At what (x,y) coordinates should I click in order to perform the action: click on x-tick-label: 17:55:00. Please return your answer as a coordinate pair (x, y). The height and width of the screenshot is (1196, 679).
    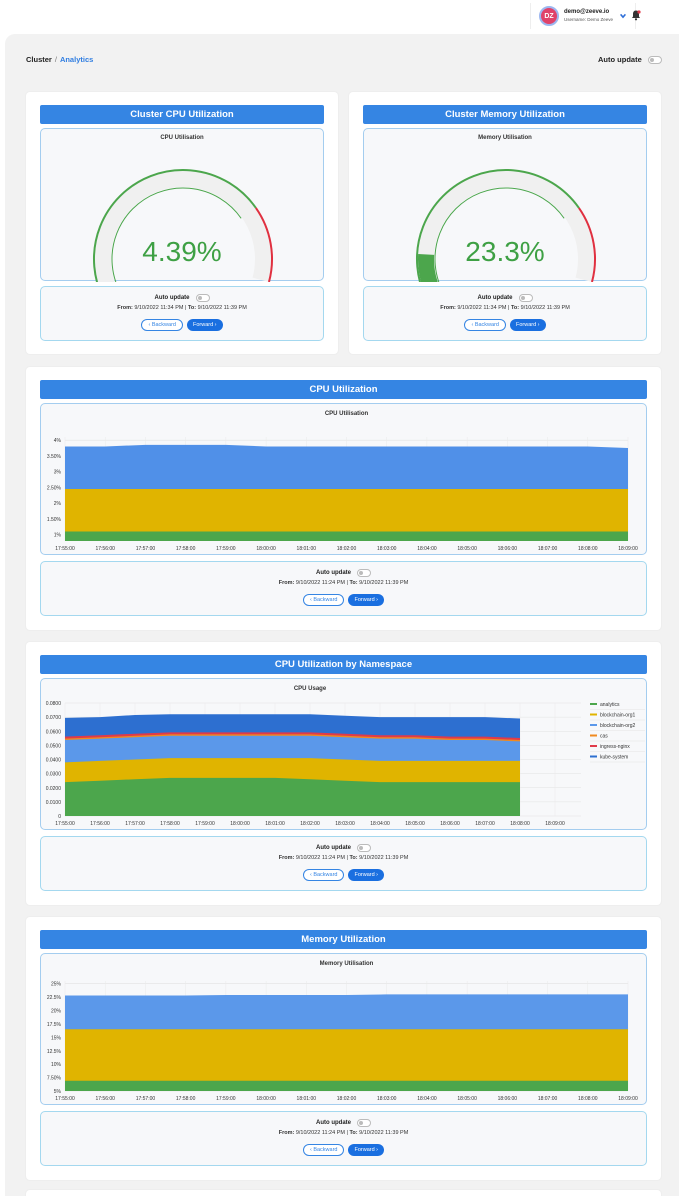
    Looking at the image, I should click on (65, 824).